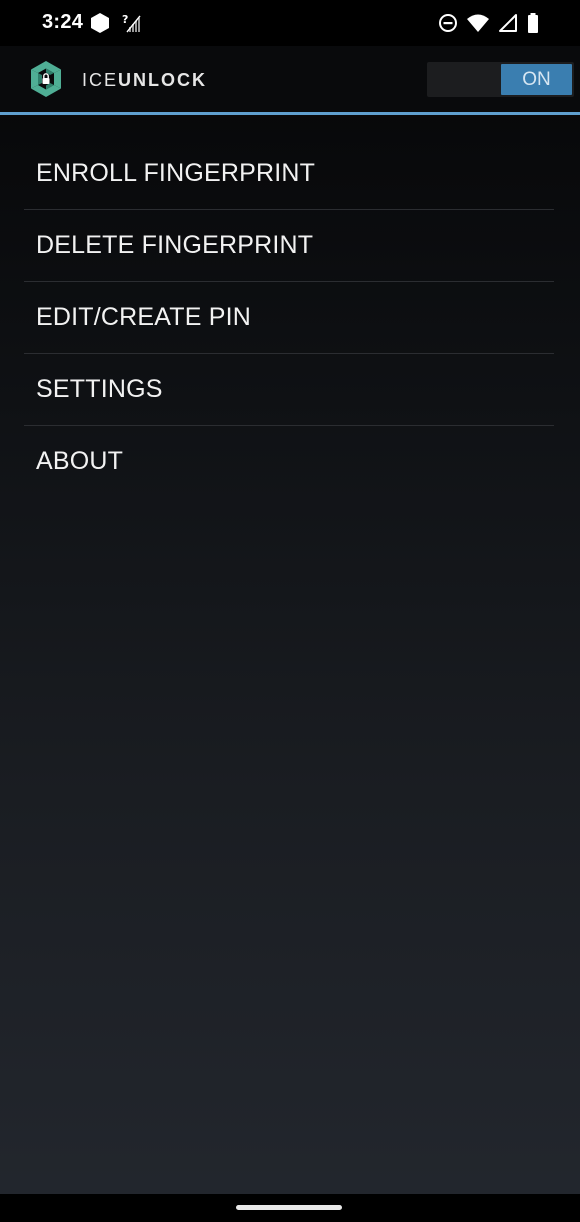  What do you see at coordinates (46, 79) in the screenshot?
I see `iceunlock-logo-icon` at bounding box center [46, 79].